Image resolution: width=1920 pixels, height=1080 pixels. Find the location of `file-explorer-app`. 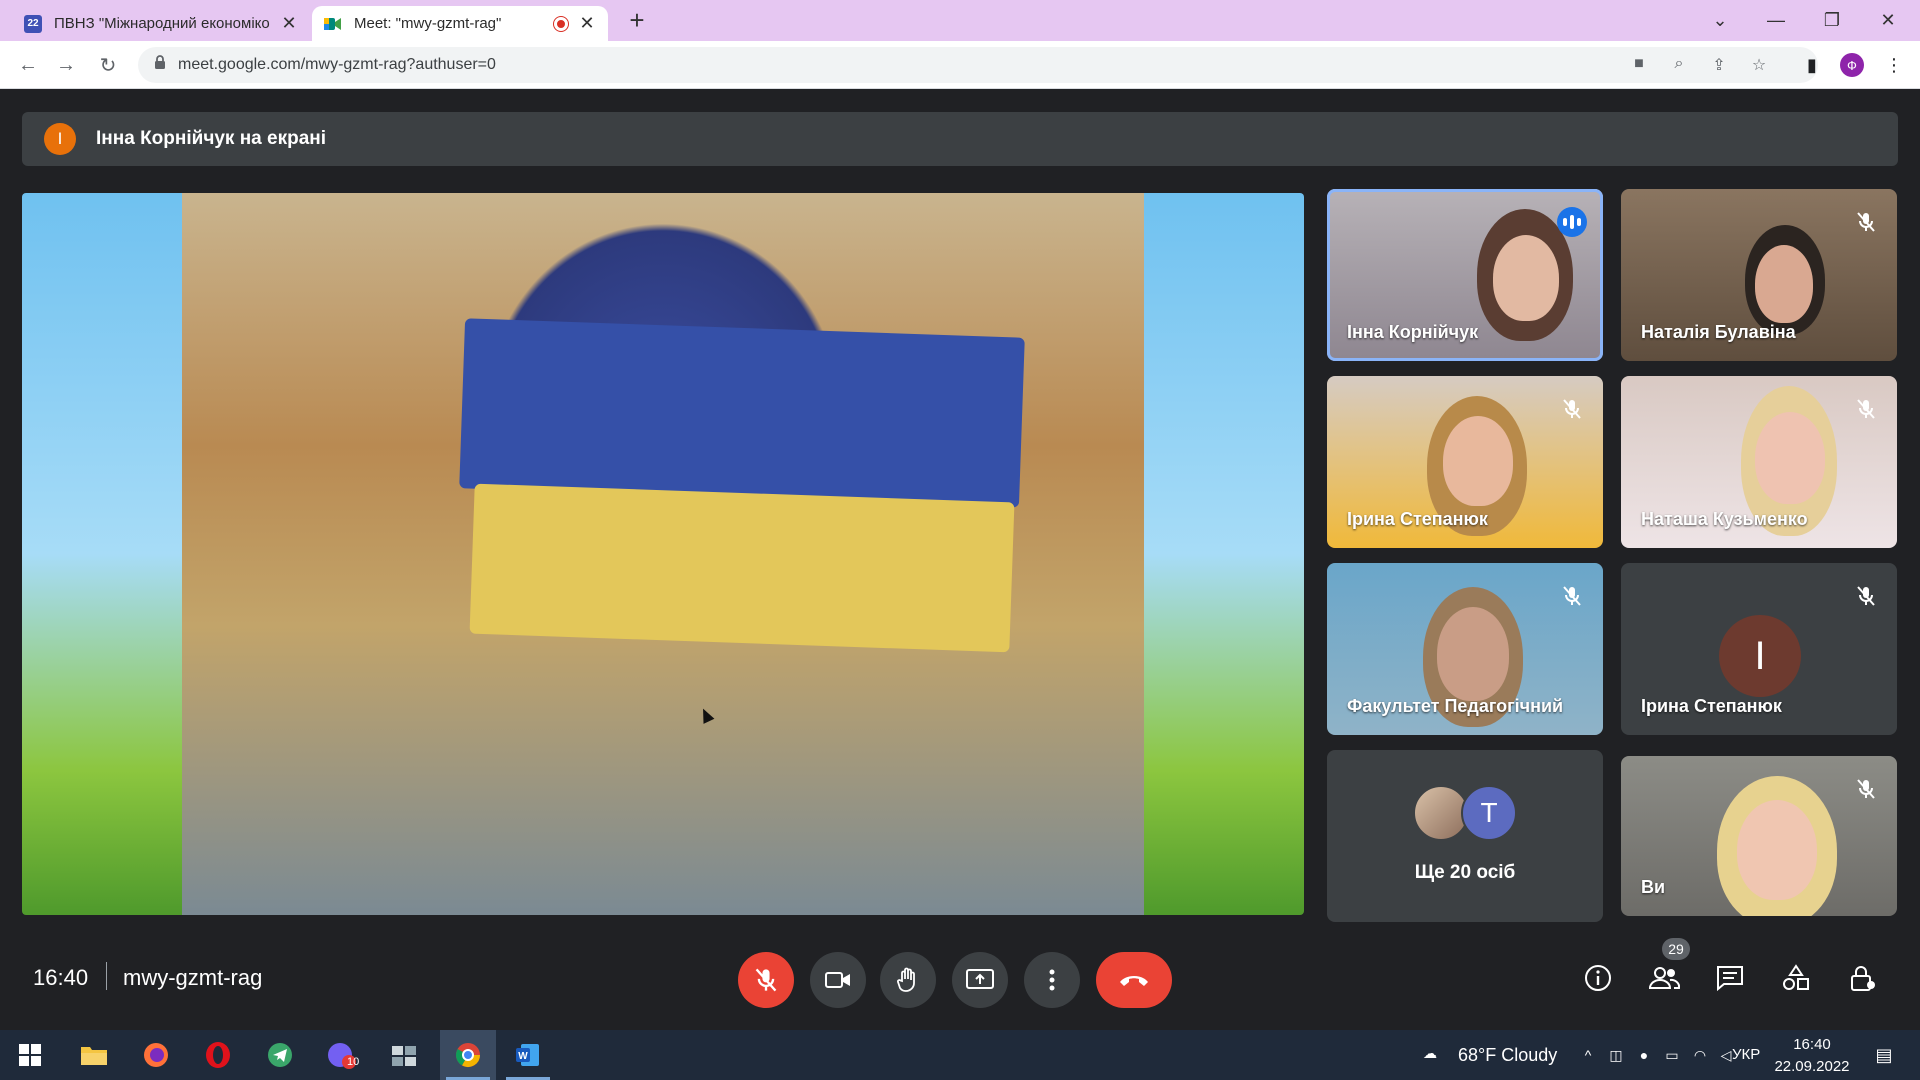

file-explorer-app is located at coordinates (94, 1055).